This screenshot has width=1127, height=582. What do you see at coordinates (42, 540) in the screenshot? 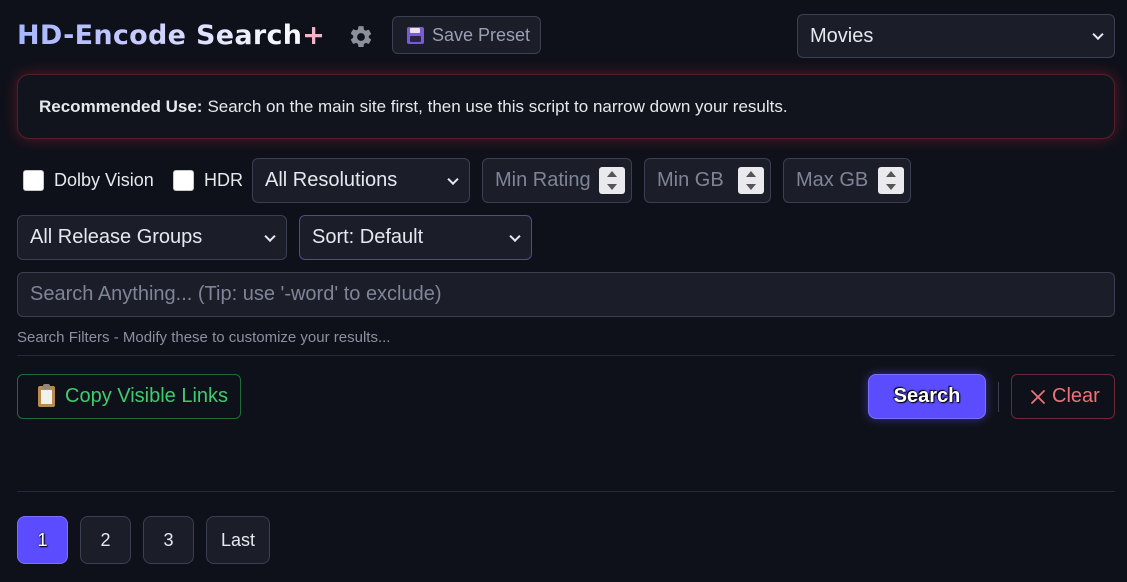
I see `page-button-1: 1` at bounding box center [42, 540].